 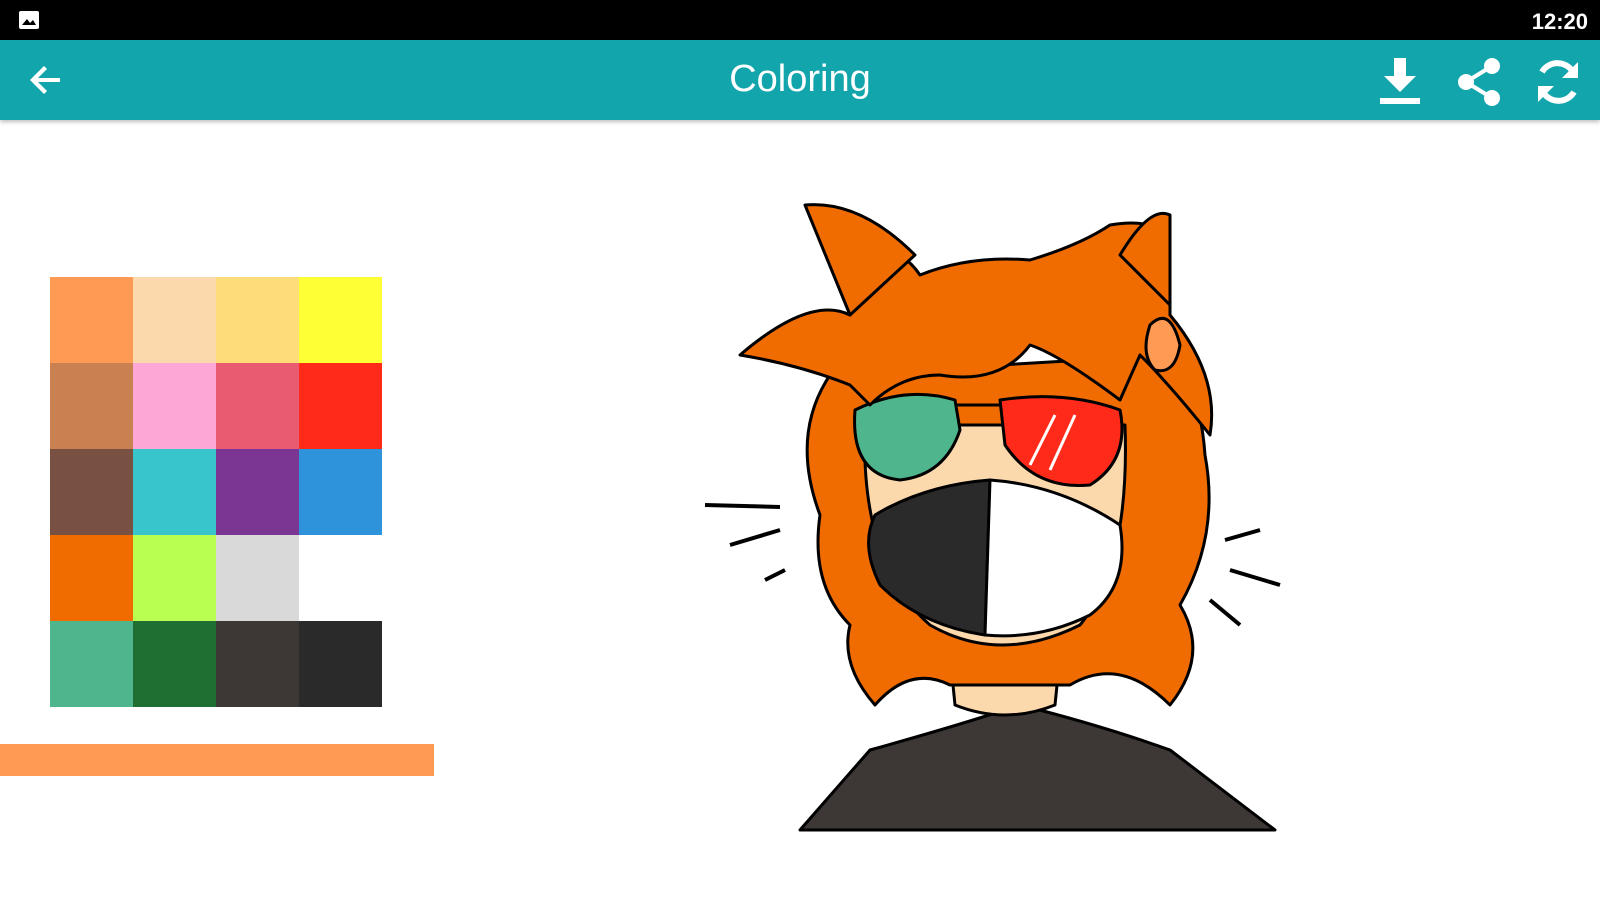 What do you see at coordinates (1559, 21) in the screenshot?
I see `status-time: 12:20` at bounding box center [1559, 21].